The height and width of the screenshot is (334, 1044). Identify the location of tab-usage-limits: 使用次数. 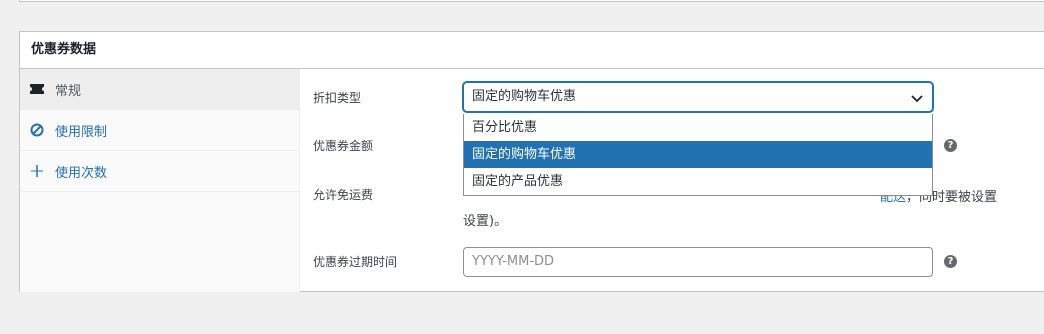
(159, 171).